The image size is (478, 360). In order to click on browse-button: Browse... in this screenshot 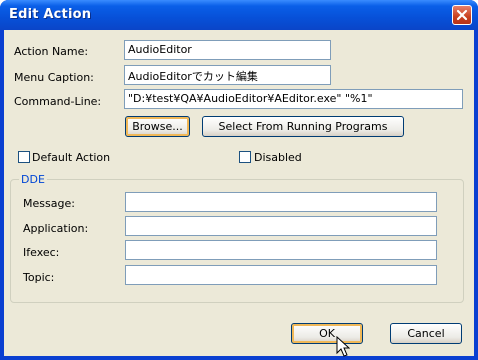, I will do `click(157, 126)`.